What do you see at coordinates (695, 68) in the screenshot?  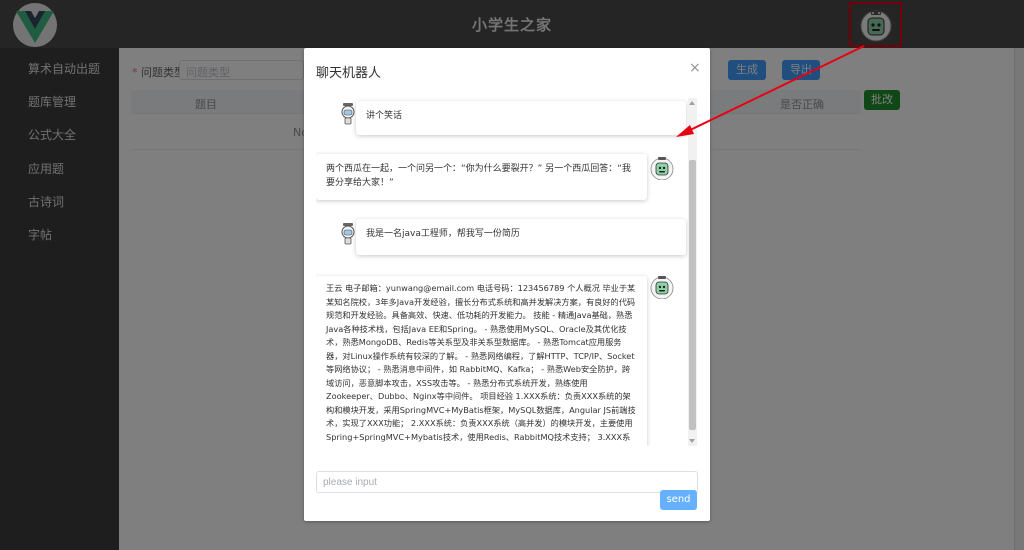 I see `close-icon: ×` at bounding box center [695, 68].